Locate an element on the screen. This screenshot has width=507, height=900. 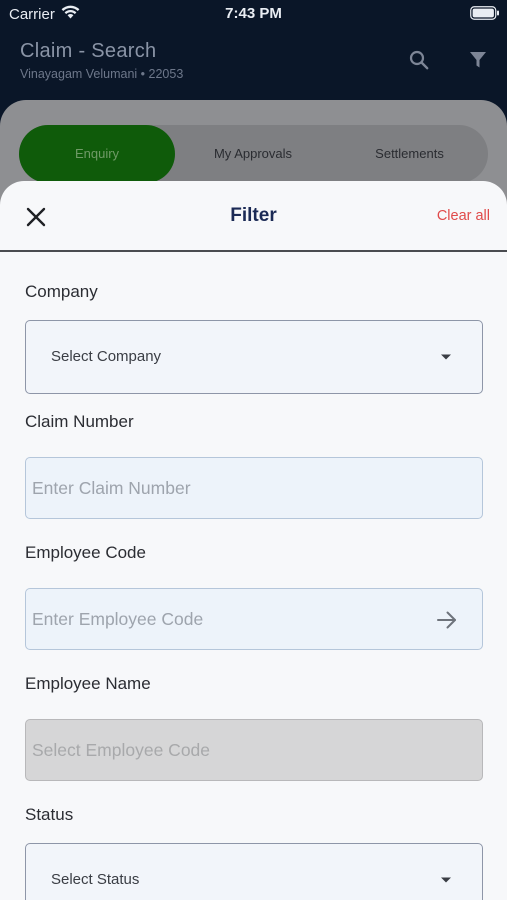
filter-title: Filter is located at coordinates (253, 215).